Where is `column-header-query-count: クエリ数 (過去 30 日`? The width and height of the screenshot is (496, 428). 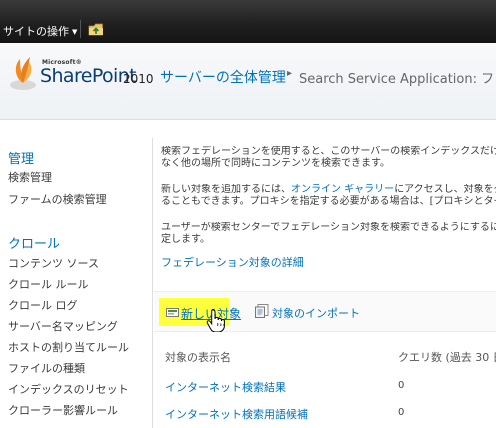
column-header-query-count: クエリ数 (過去 30 日 is located at coordinates (447, 357).